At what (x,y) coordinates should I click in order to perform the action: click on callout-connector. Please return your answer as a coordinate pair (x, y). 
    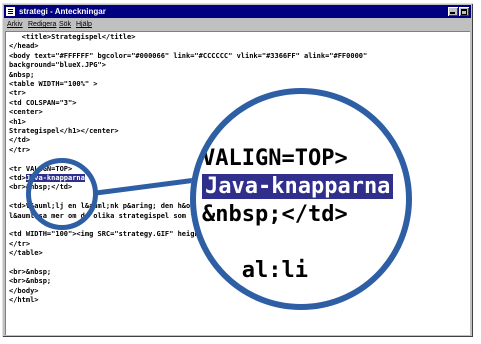
    Looking at the image, I should click on (146, 186).